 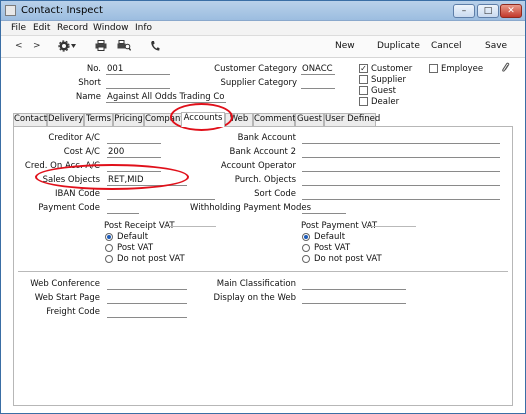 What do you see at coordinates (239, 119) in the screenshot?
I see `tab-web: Web` at bounding box center [239, 119].